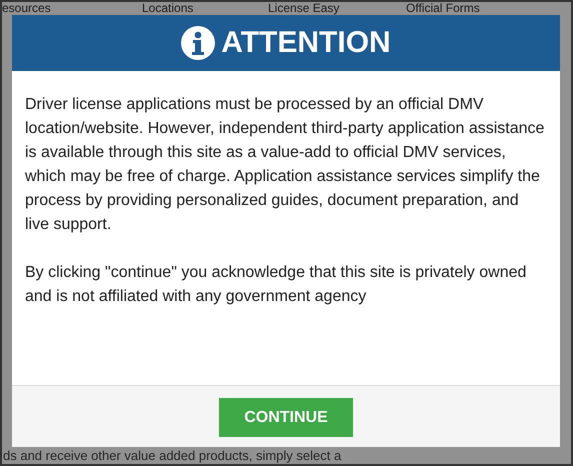 The height and width of the screenshot is (466, 573). I want to click on nav-link: License Easy, so click(337, 8).